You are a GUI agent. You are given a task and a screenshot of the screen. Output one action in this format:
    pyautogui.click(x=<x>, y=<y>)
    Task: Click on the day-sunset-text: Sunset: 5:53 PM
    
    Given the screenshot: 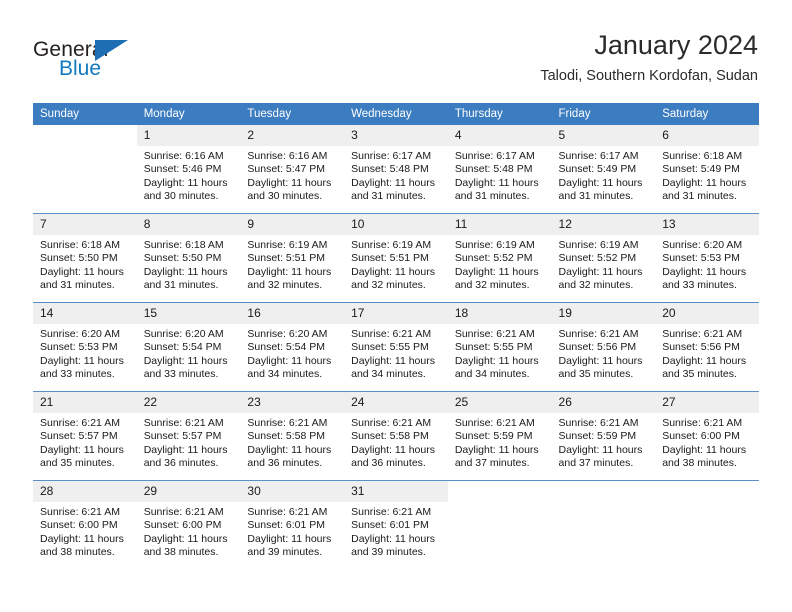 What is the action you would take?
    pyautogui.click(x=79, y=347)
    